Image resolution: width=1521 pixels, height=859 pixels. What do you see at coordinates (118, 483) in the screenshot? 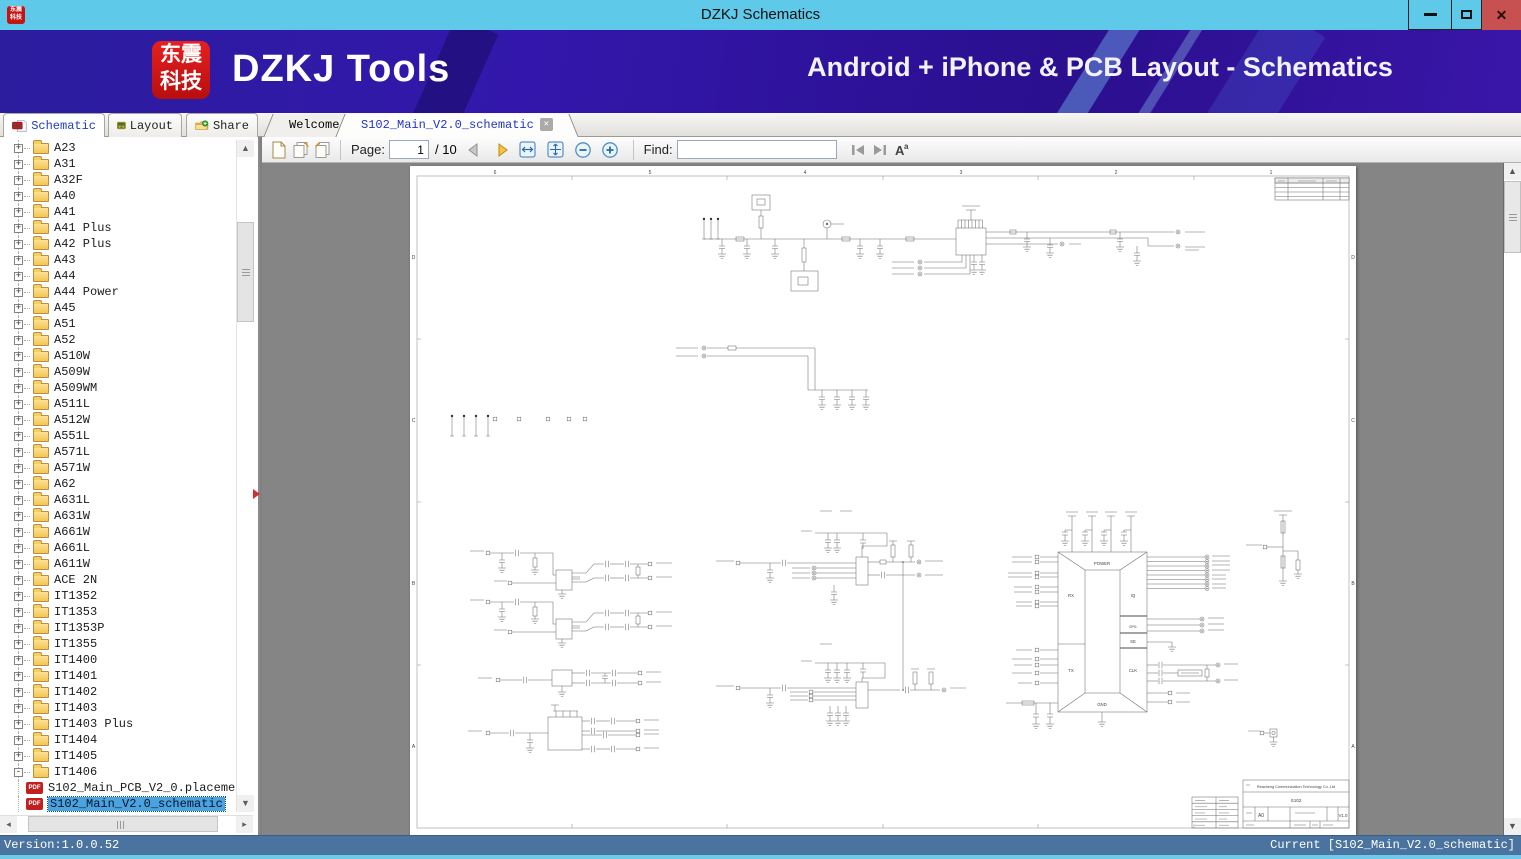
I see `tree-folder-row: + A62` at bounding box center [118, 483].